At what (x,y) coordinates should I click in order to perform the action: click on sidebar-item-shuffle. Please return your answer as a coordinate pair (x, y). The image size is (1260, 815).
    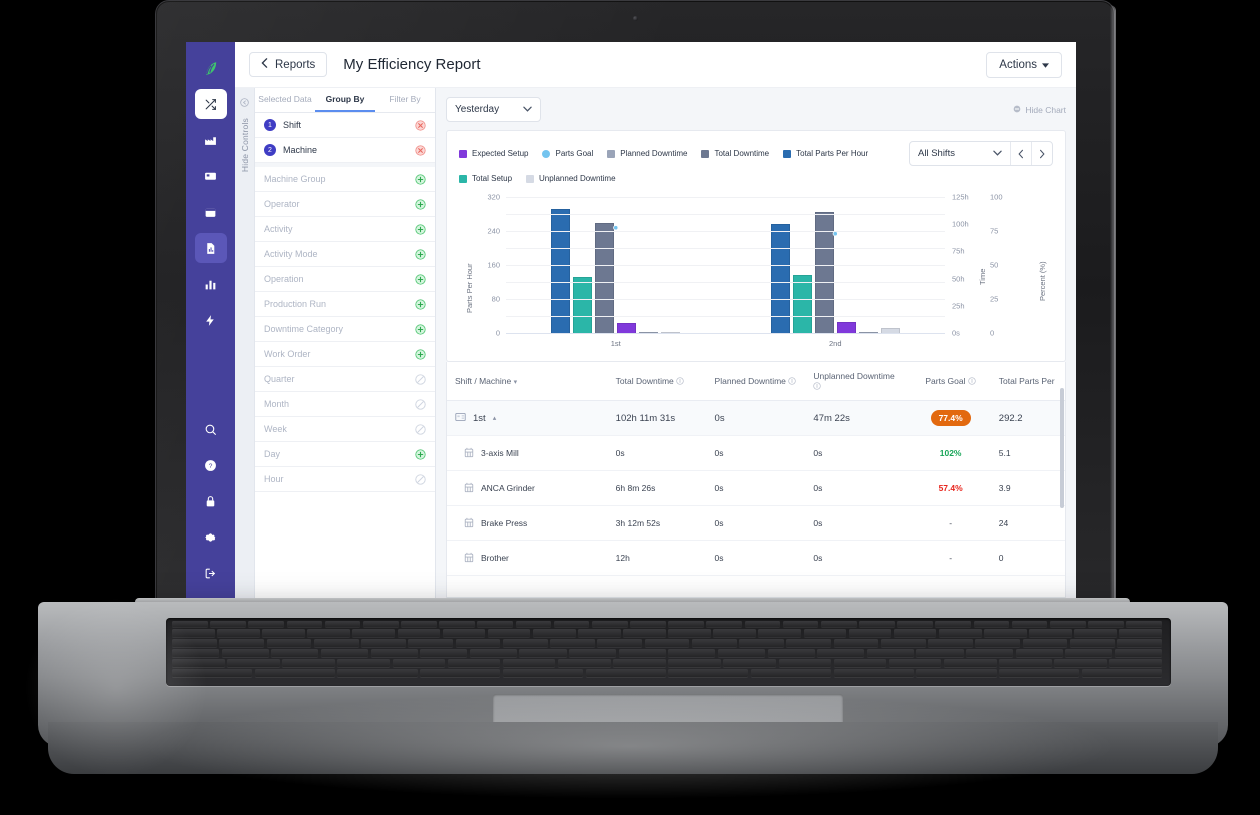
    Looking at the image, I should click on (210, 104).